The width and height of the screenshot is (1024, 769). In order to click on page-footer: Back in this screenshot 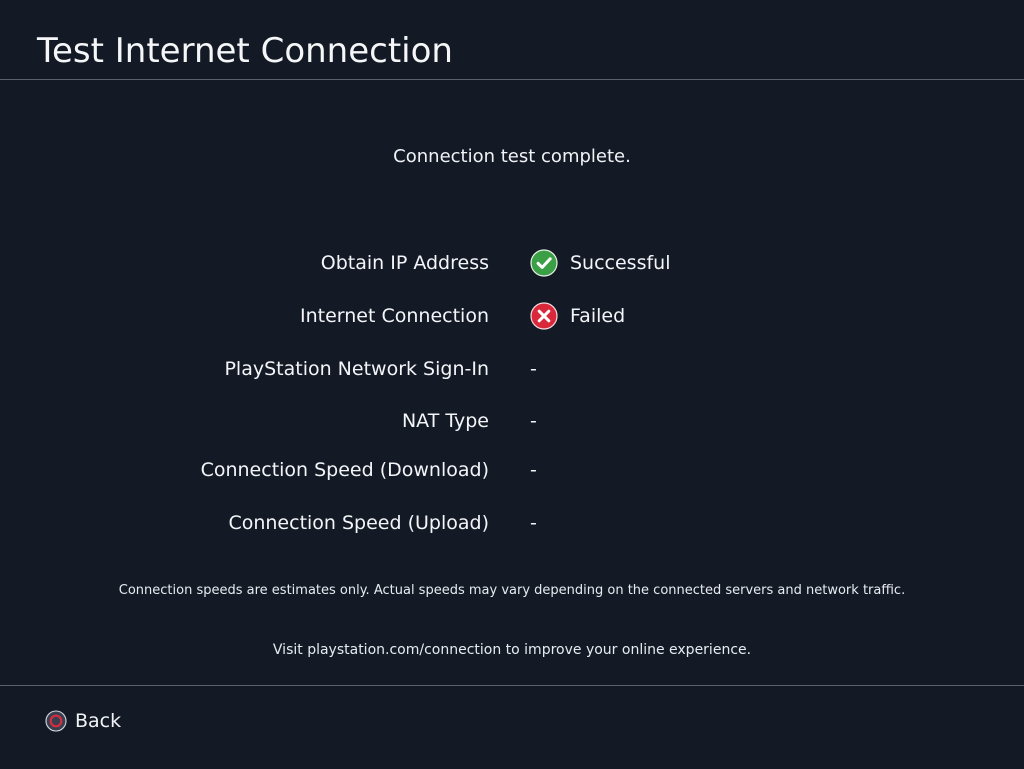, I will do `click(512, 727)`.